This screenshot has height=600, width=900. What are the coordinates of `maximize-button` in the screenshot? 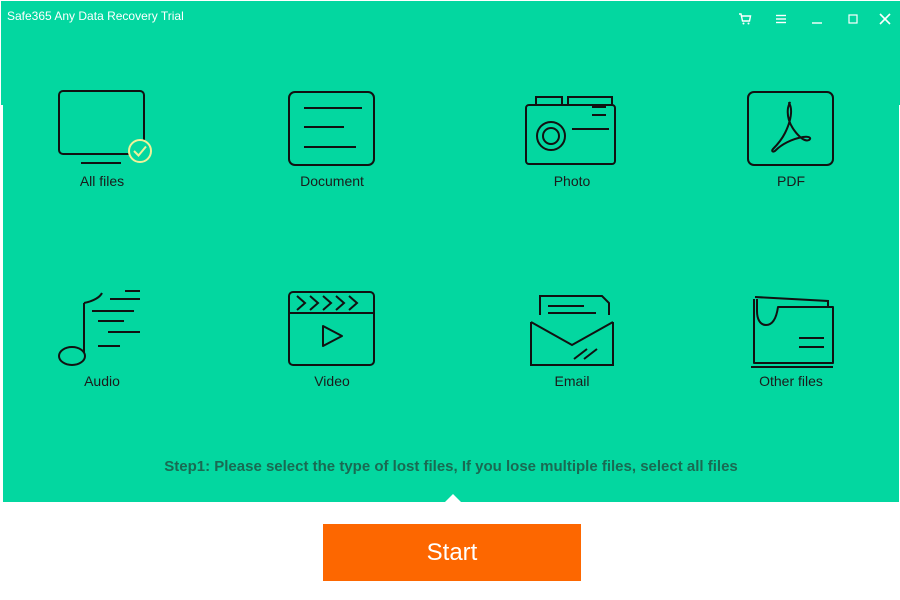 It's located at (853, 19).